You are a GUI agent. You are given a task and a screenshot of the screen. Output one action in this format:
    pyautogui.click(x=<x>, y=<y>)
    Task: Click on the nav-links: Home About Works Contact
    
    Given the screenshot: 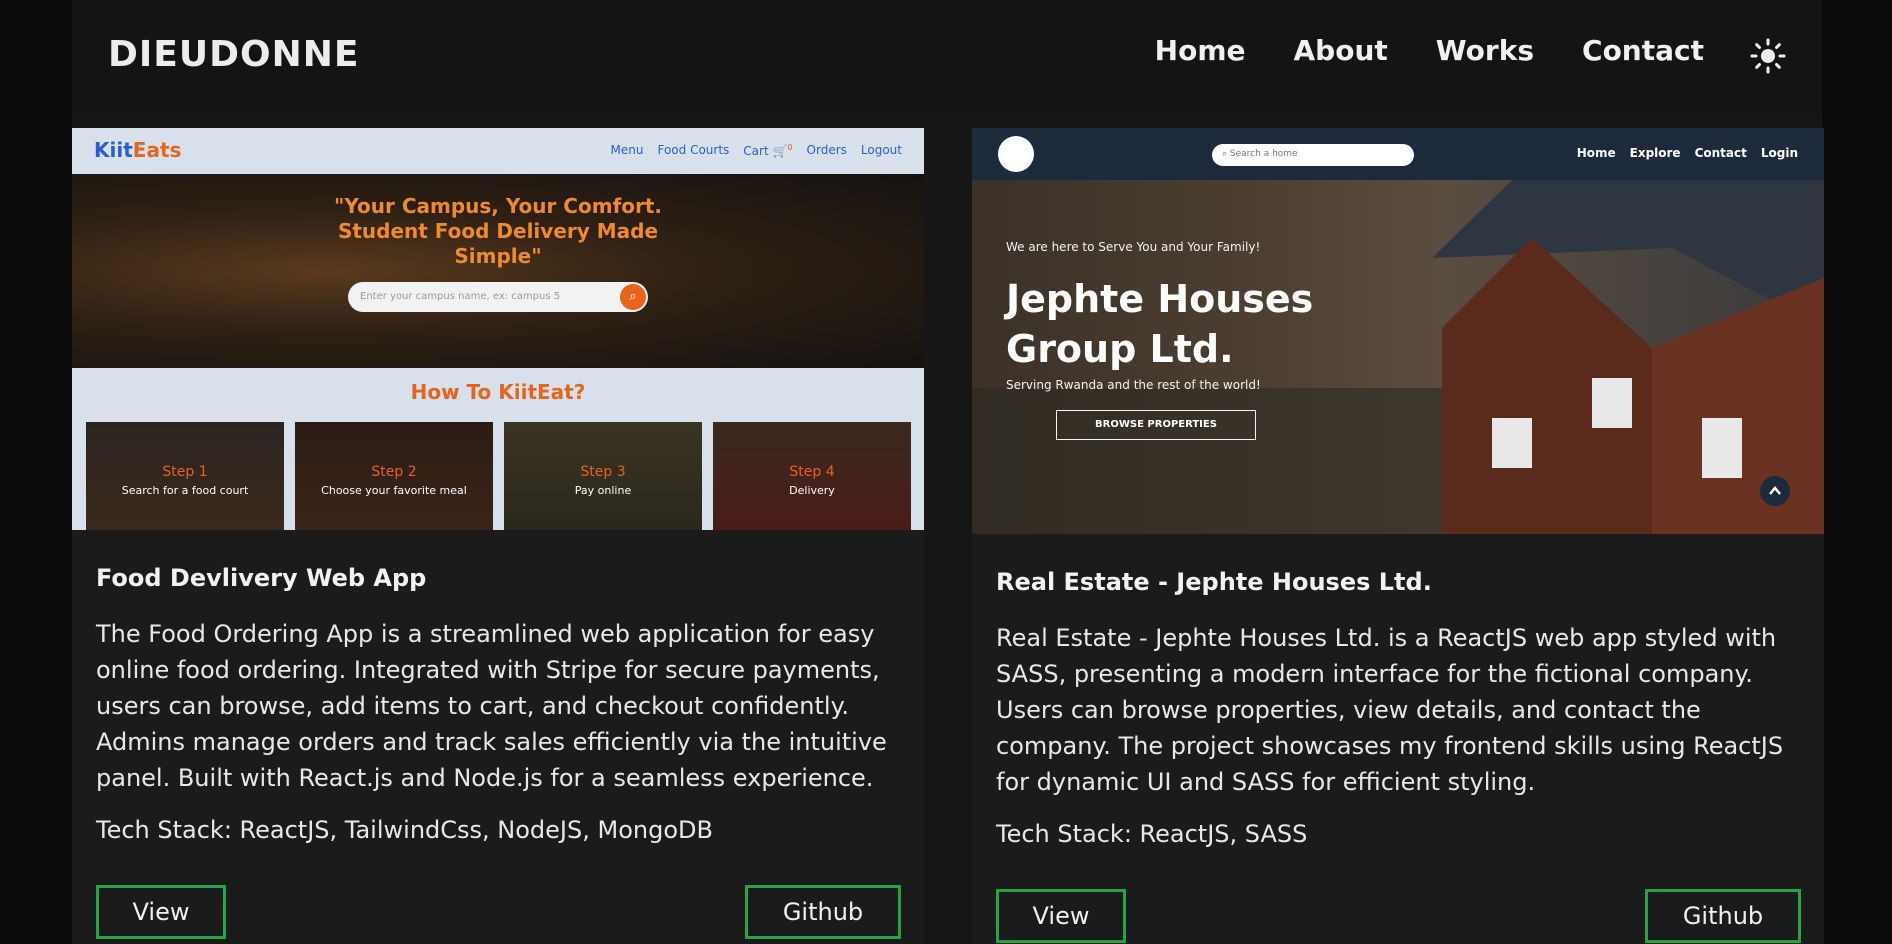 What is the action you would take?
    pyautogui.click(x=1429, y=50)
    